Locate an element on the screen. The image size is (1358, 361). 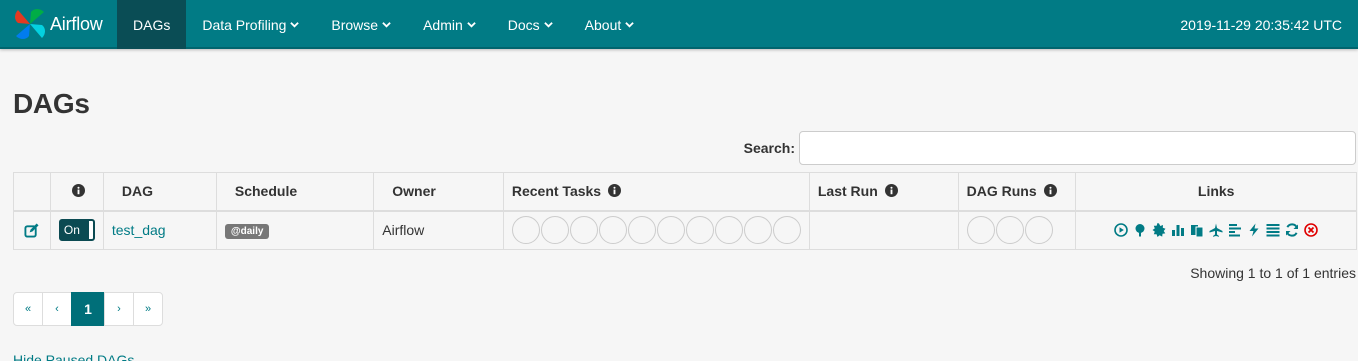
nav-browse: Browse is located at coordinates (361, 24).